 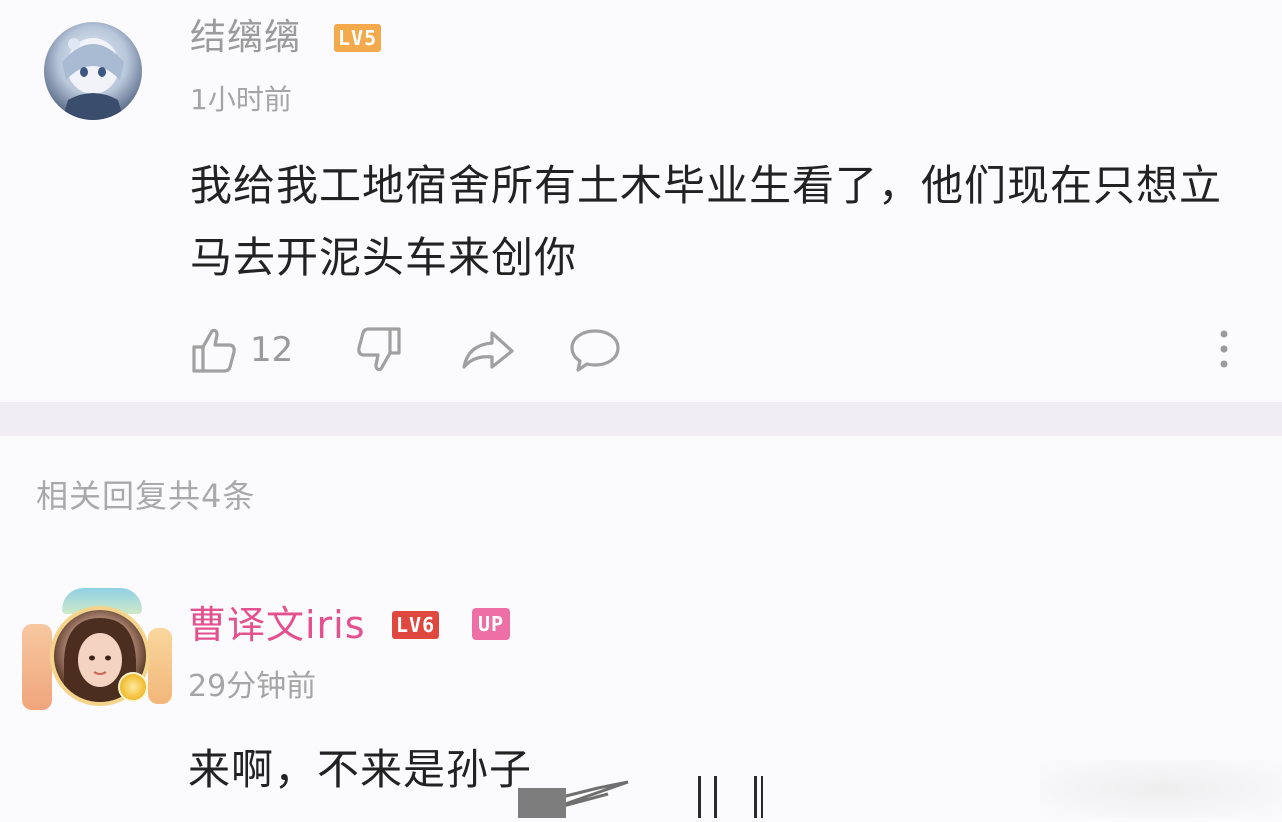 What do you see at coordinates (277, 625) in the screenshot?
I see `reply-username: 曹译文iris` at bounding box center [277, 625].